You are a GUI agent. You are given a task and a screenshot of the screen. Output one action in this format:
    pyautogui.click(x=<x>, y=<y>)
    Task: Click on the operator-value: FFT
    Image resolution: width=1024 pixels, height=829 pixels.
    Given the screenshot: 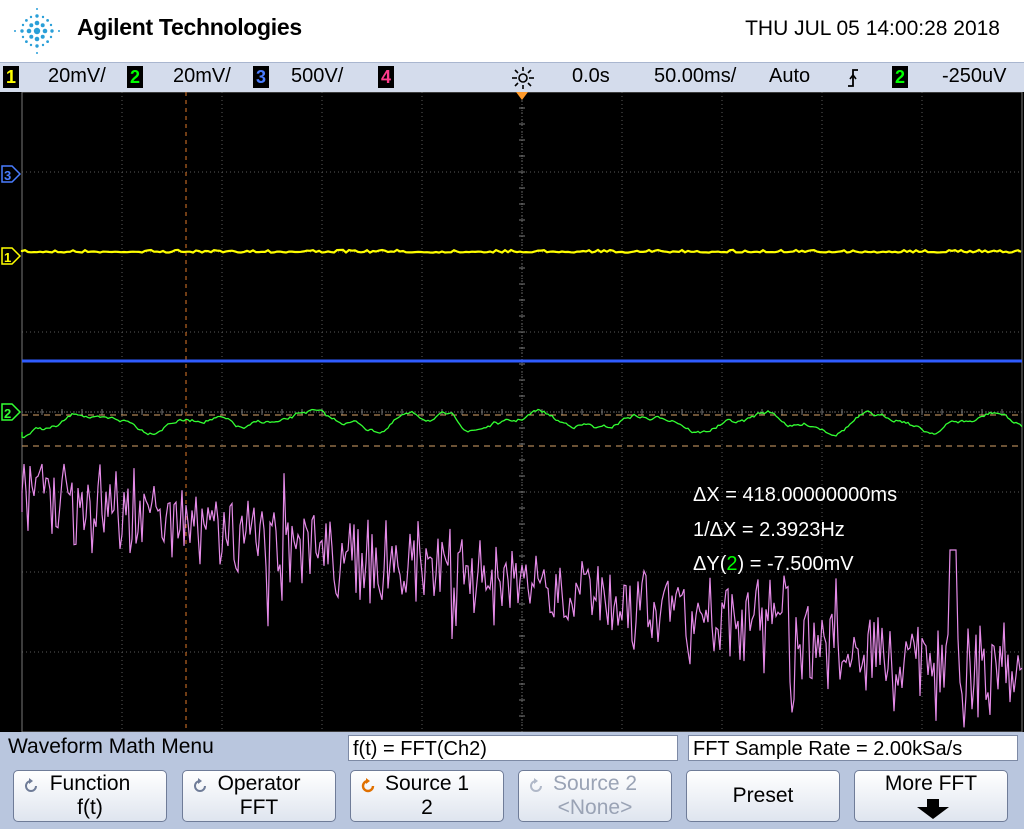 What is the action you would take?
    pyautogui.click(x=259, y=807)
    